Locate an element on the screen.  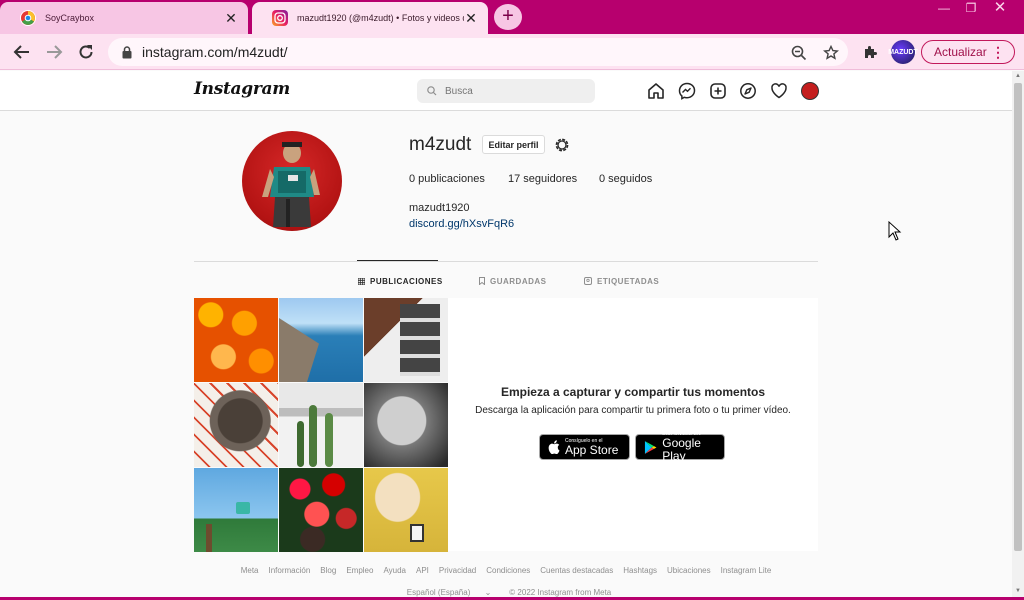
tab-etiquetadas: ETIQUETADAS is located at coordinates (621, 281).